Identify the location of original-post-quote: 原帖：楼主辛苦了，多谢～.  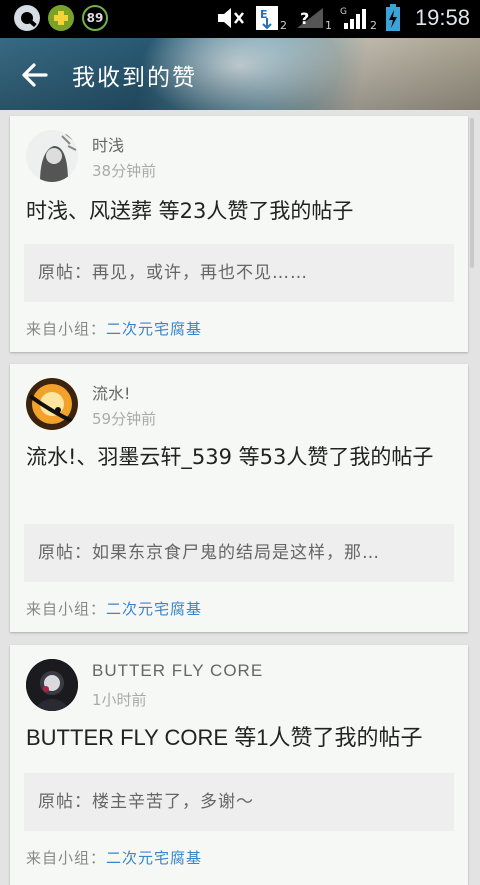
(239, 802).